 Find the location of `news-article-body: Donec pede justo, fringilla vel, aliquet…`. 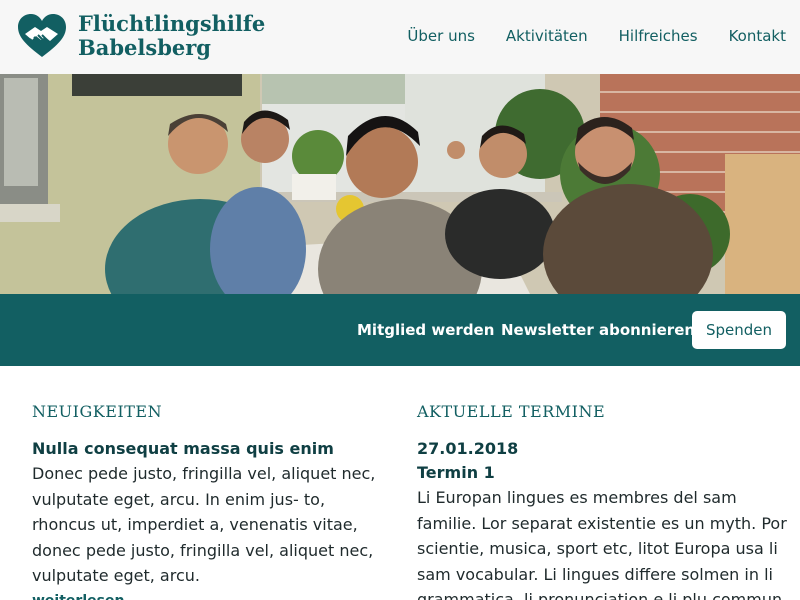

news-article-body: Donec pede justo, fringilla vel, aliquet… is located at coordinates (204, 524).